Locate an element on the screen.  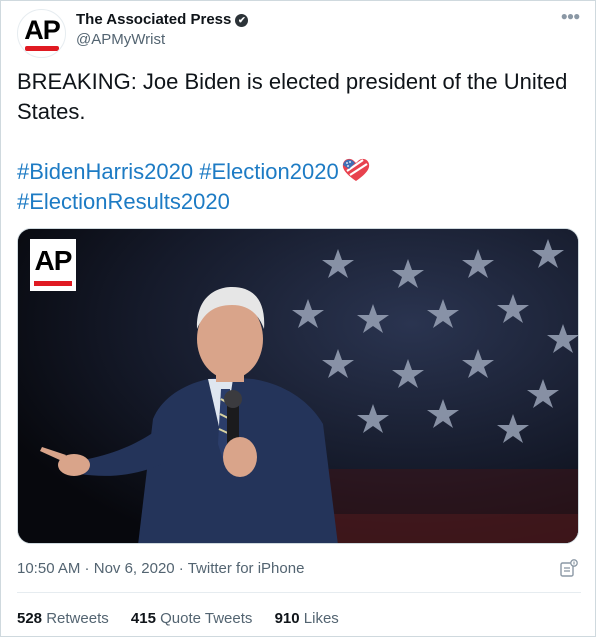
ap-watermark-text: AP is located at coordinates (53, 260).